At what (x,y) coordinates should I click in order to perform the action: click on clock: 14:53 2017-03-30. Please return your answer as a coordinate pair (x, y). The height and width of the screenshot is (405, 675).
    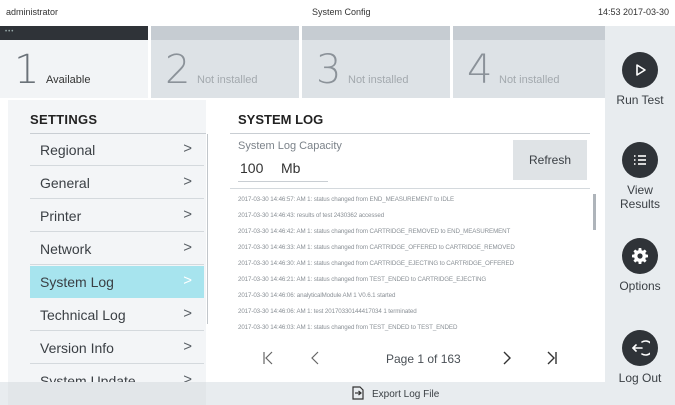
    Looking at the image, I should click on (633, 12).